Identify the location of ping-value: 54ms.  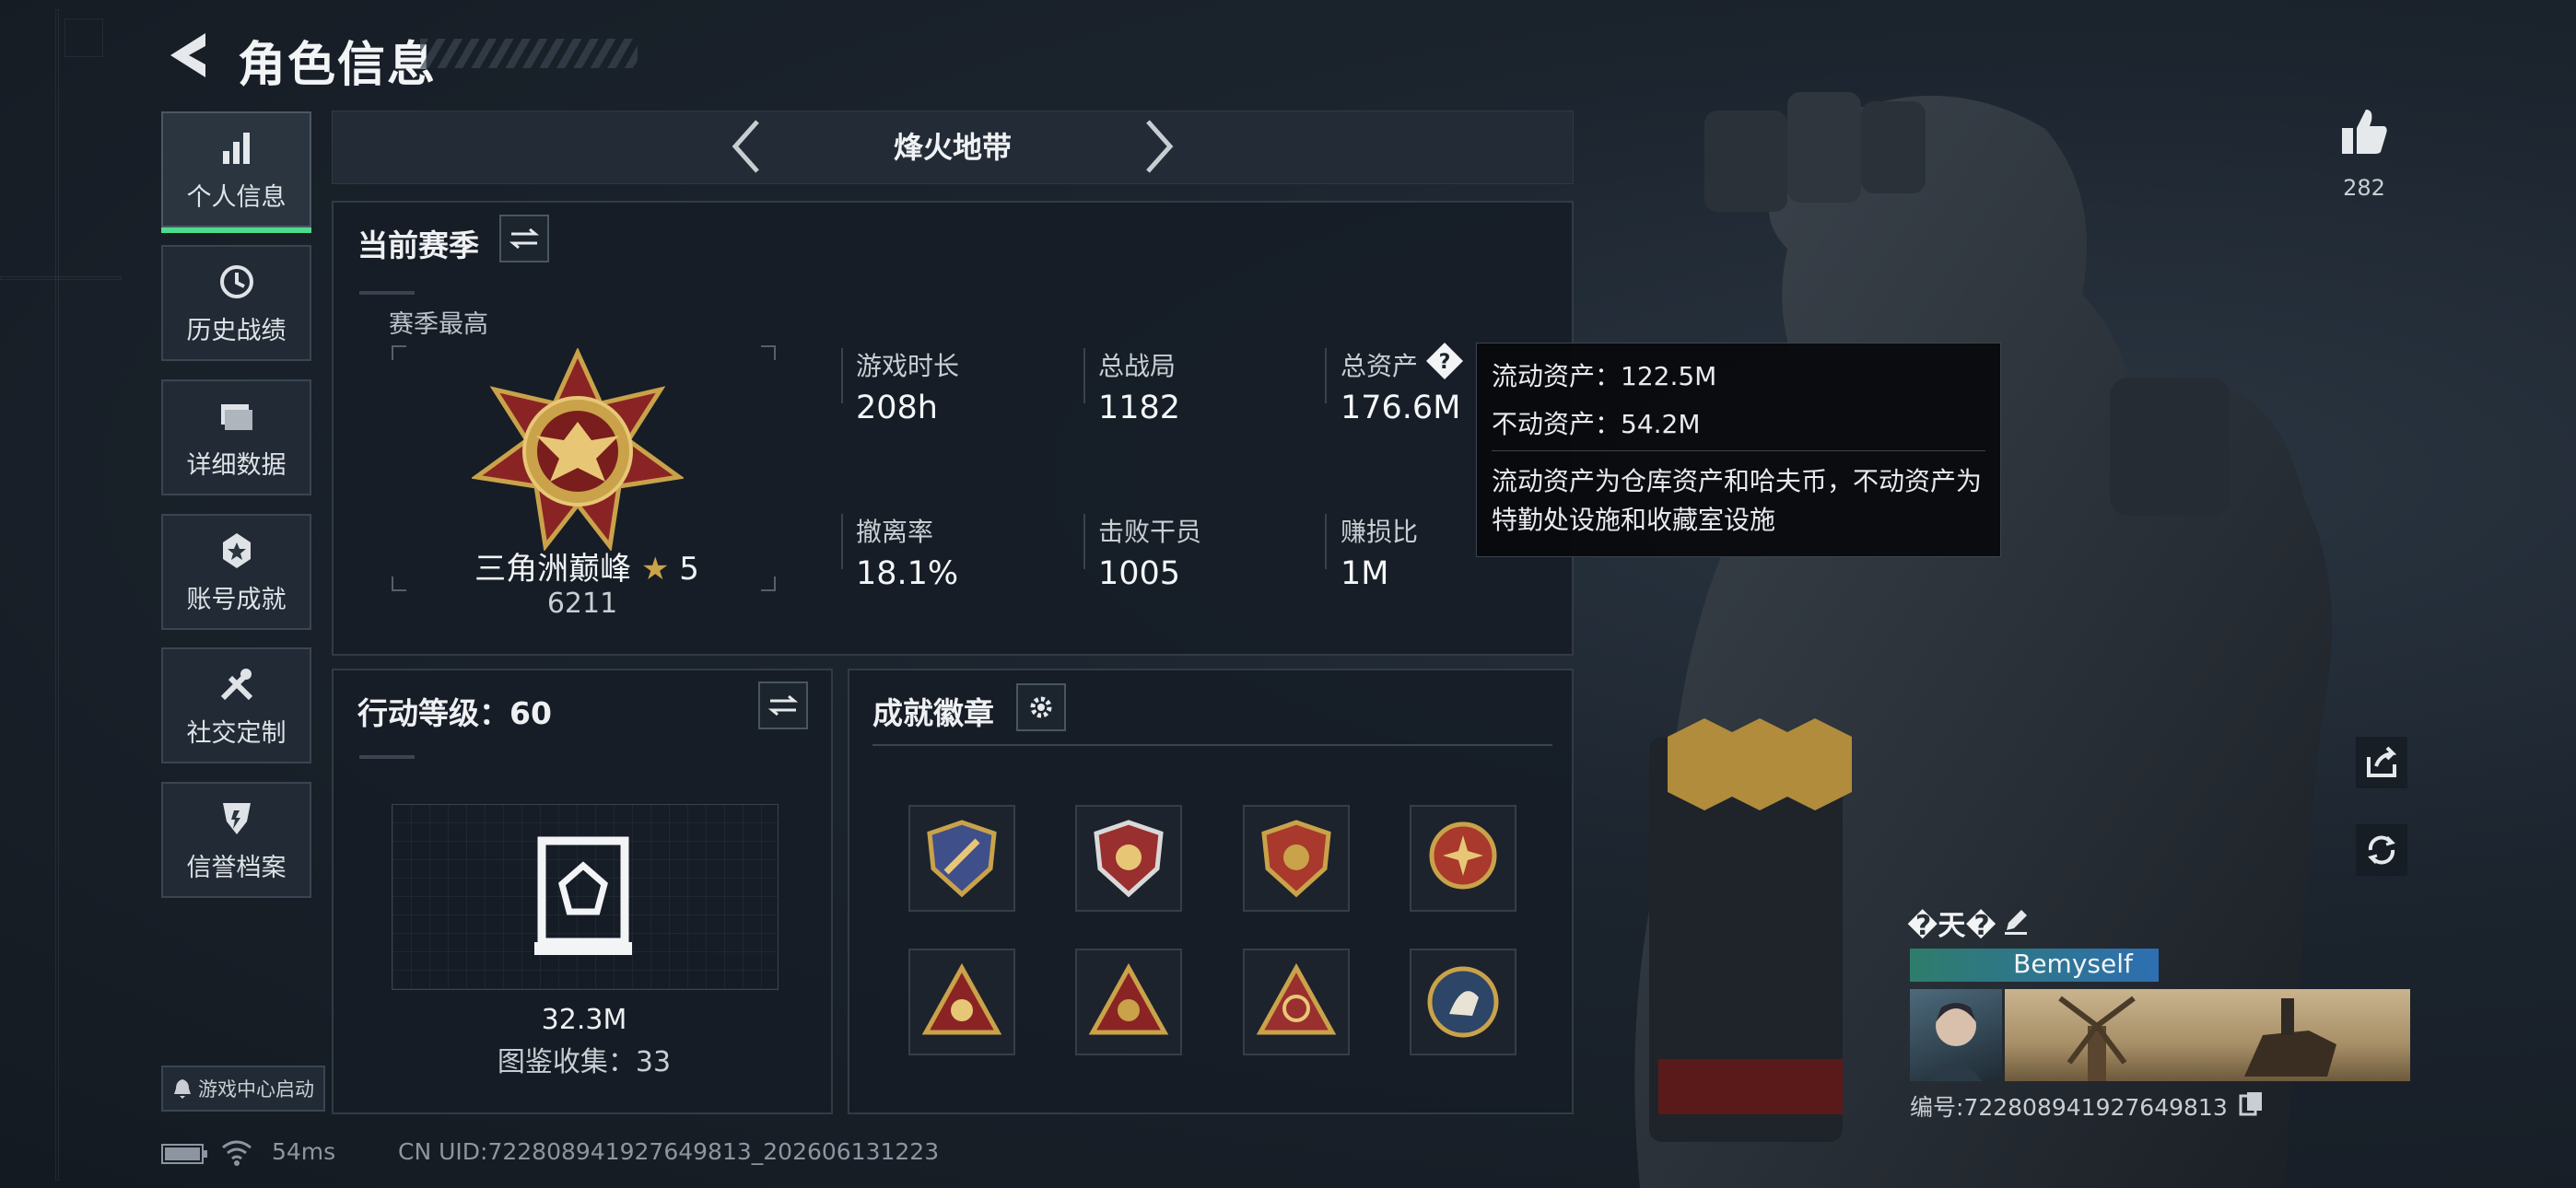
(304, 1151).